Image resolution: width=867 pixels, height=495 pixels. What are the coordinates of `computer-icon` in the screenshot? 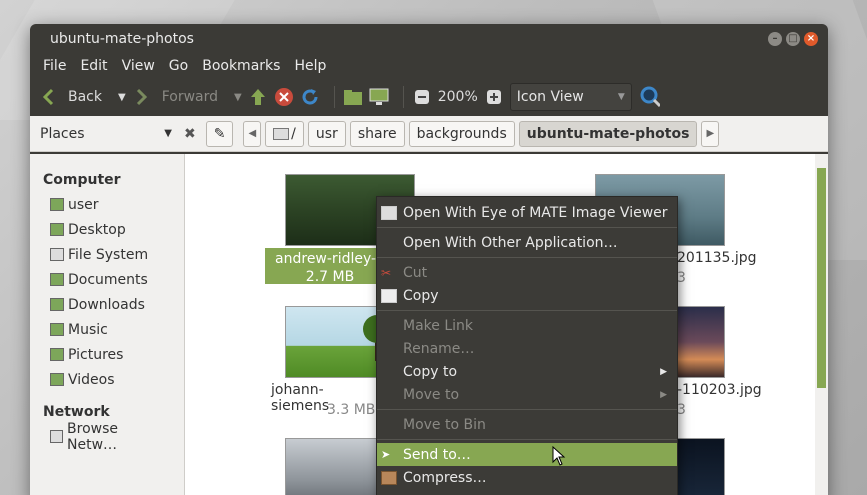 It's located at (379, 97).